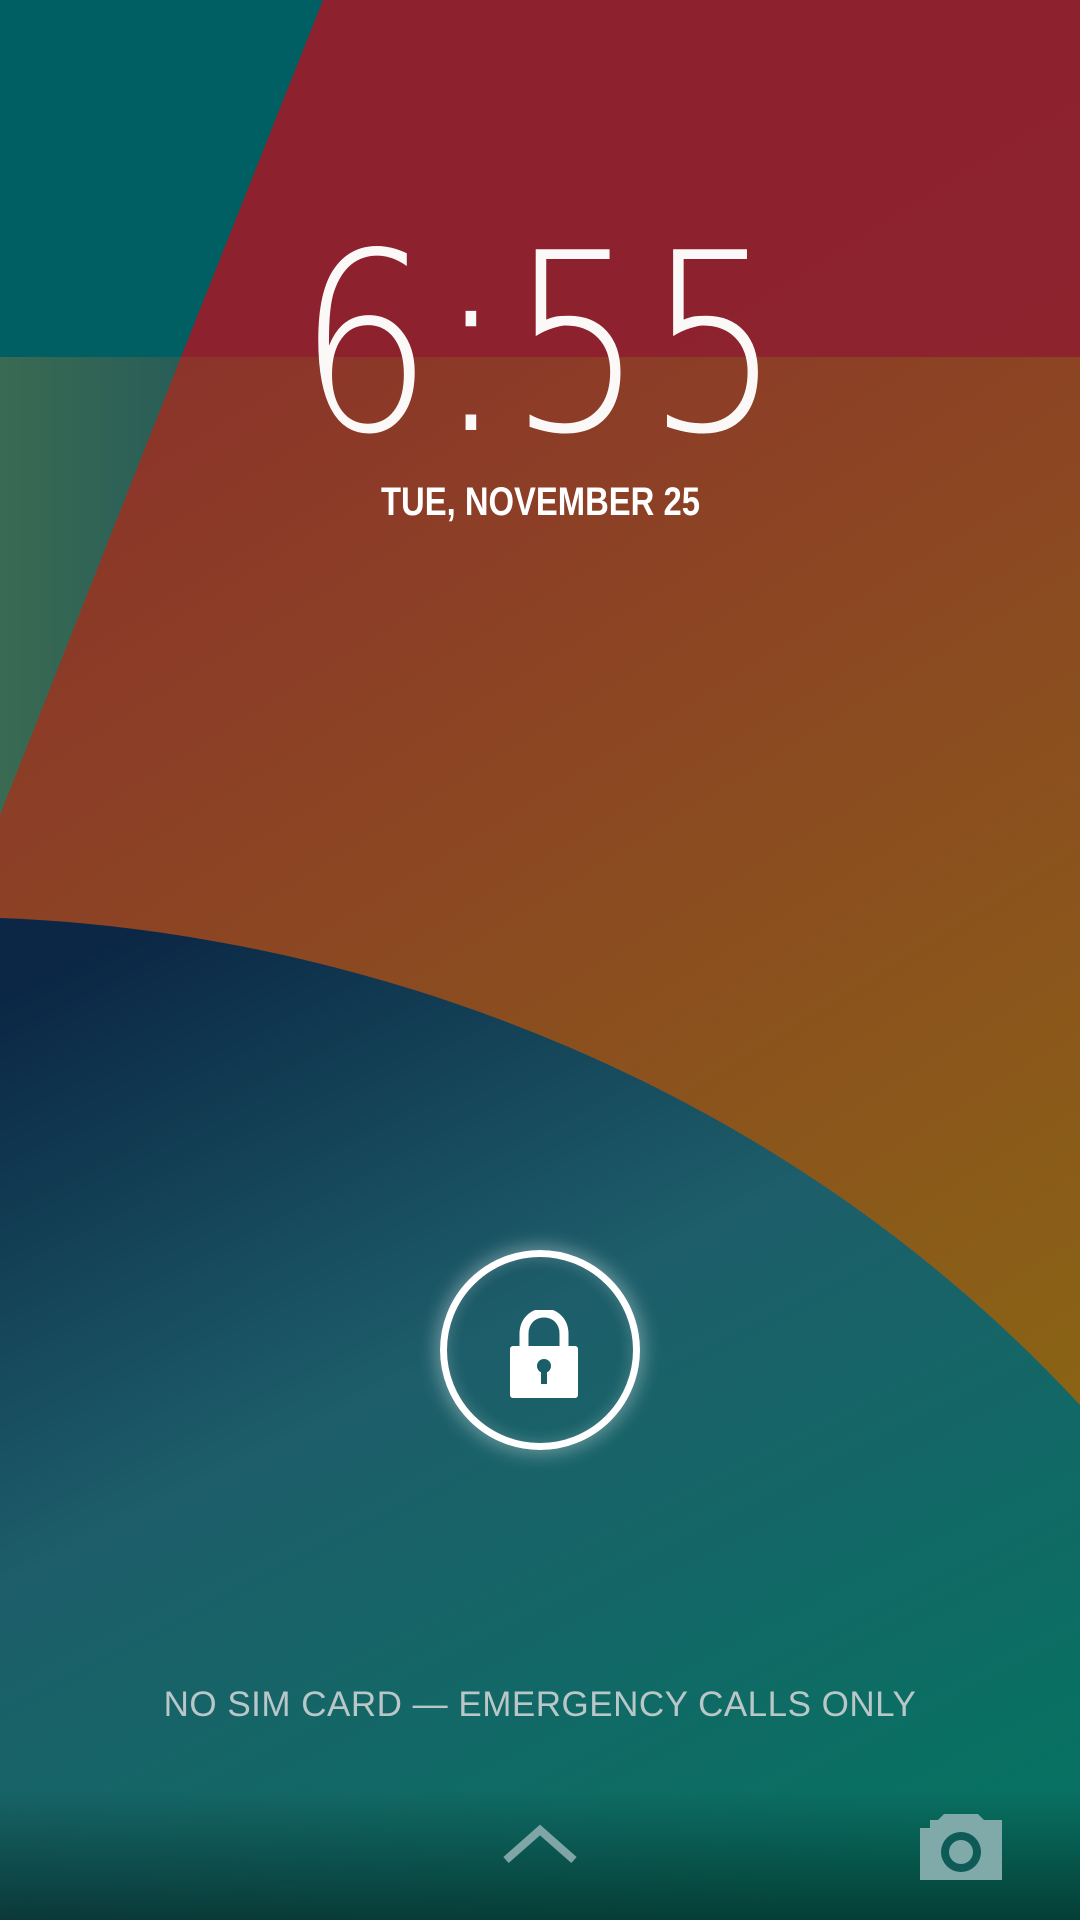 The height and width of the screenshot is (1920, 1080). I want to click on clock-time: 6:55, so click(540, 345).